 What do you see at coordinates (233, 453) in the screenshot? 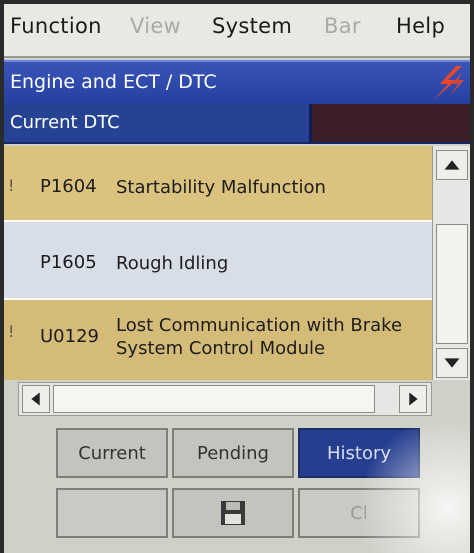
I see `pending-button: Pending` at bounding box center [233, 453].